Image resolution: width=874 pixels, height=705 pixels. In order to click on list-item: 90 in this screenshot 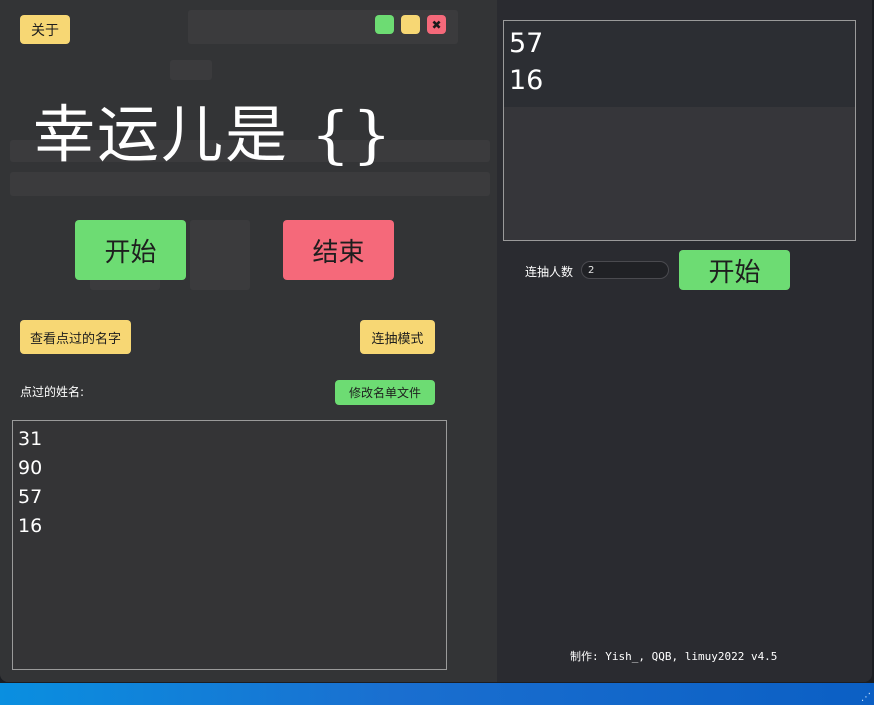, I will do `click(30, 468)`.